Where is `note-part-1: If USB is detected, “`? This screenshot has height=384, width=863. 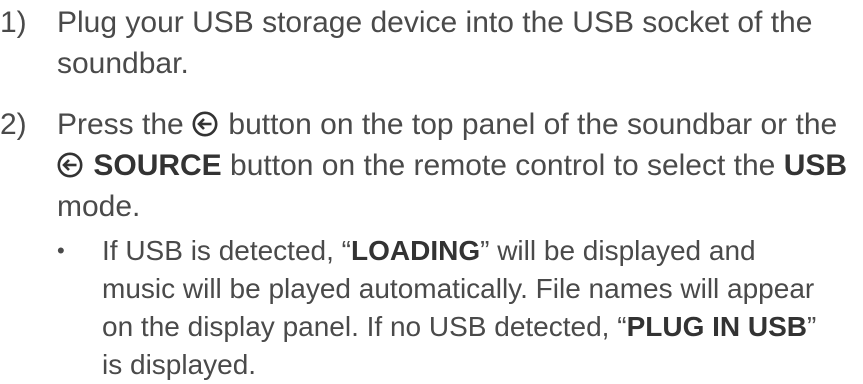
note-part-1: If USB is detected, “ is located at coordinates (226, 250).